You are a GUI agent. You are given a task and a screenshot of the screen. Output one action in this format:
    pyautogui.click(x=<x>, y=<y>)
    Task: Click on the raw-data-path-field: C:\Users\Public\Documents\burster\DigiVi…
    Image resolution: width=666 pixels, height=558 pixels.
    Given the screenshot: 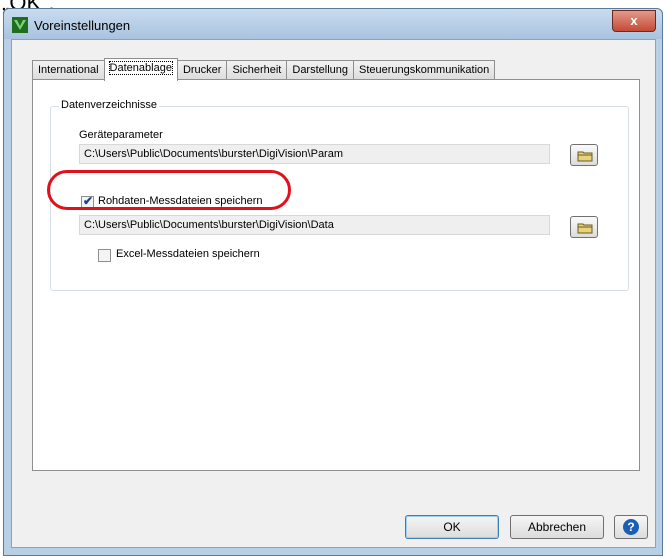 What is the action you would take?
    pyautogui.click(x=314, y=225)
    